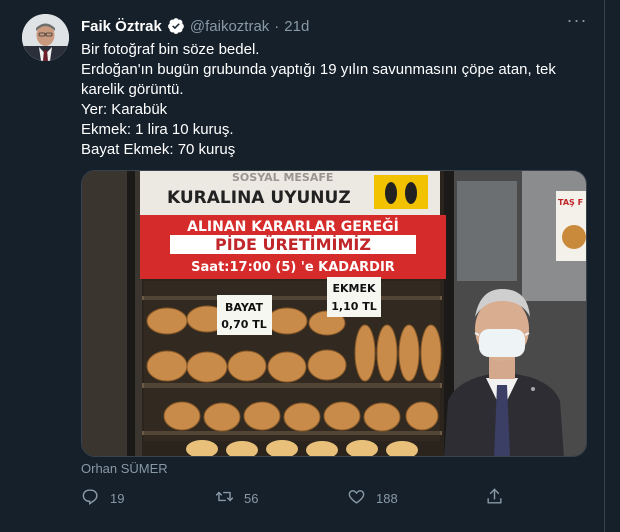 This screenshot has height=532, width=620. I want to click on reply-count: 19, so click(117, 498).